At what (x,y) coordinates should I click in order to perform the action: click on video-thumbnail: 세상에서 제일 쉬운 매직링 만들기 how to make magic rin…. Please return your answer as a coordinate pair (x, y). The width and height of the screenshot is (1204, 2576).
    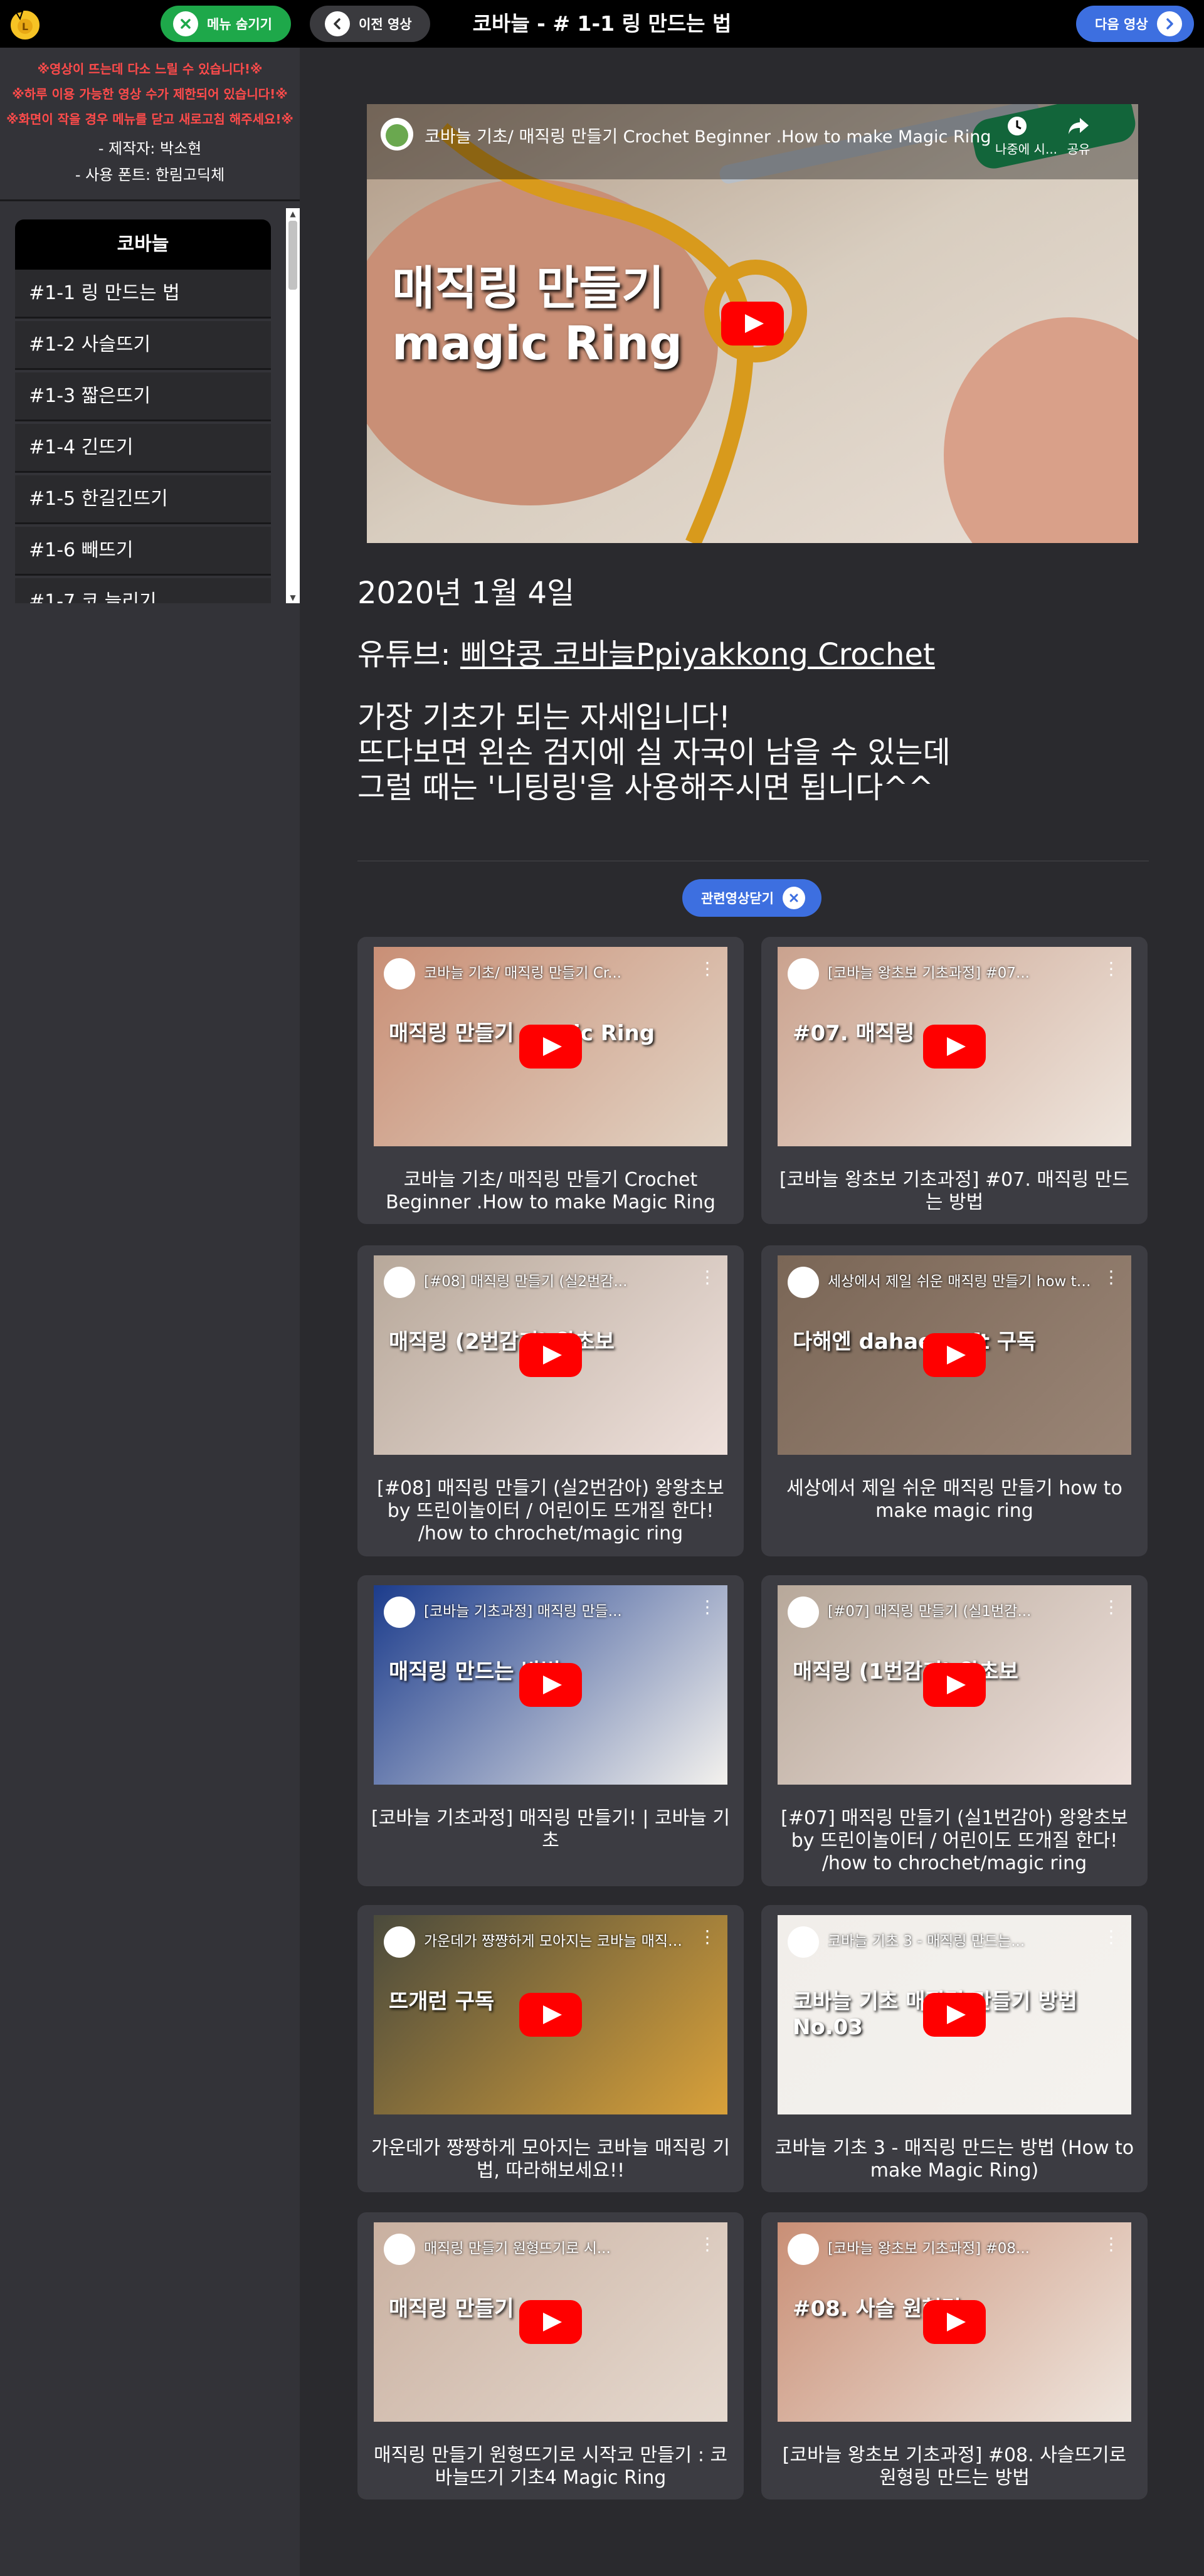
    Looking at the image, I should click on (954, 1355).